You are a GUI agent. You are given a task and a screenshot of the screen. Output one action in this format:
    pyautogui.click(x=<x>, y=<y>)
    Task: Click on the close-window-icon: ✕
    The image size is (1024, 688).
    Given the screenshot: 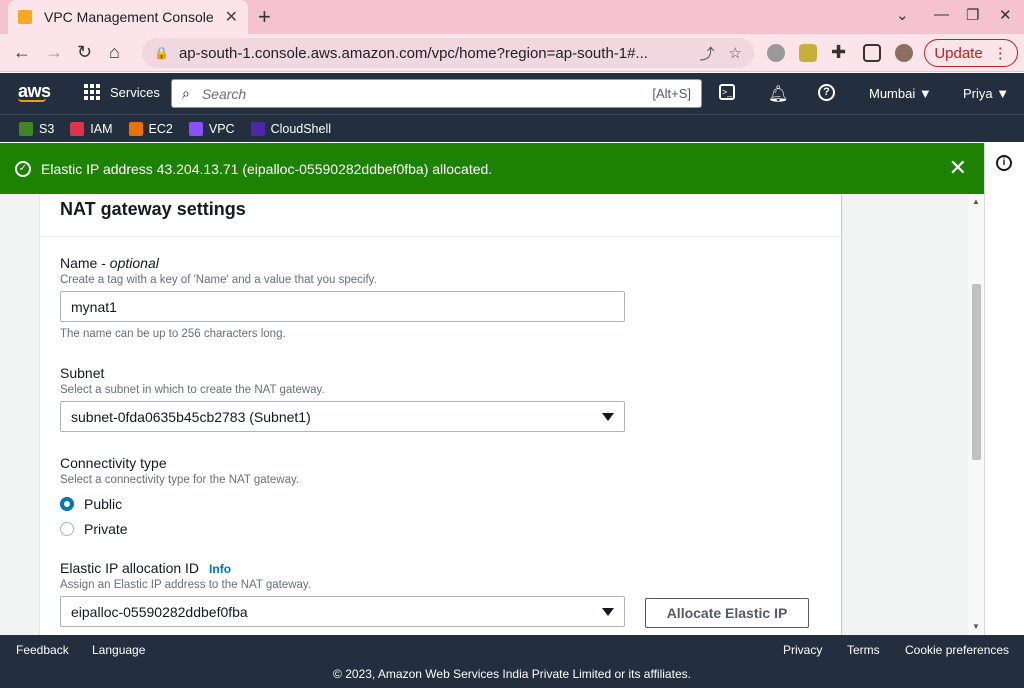 What is the action you would take?
    pyautogui.click(x=1005, y=15)
    